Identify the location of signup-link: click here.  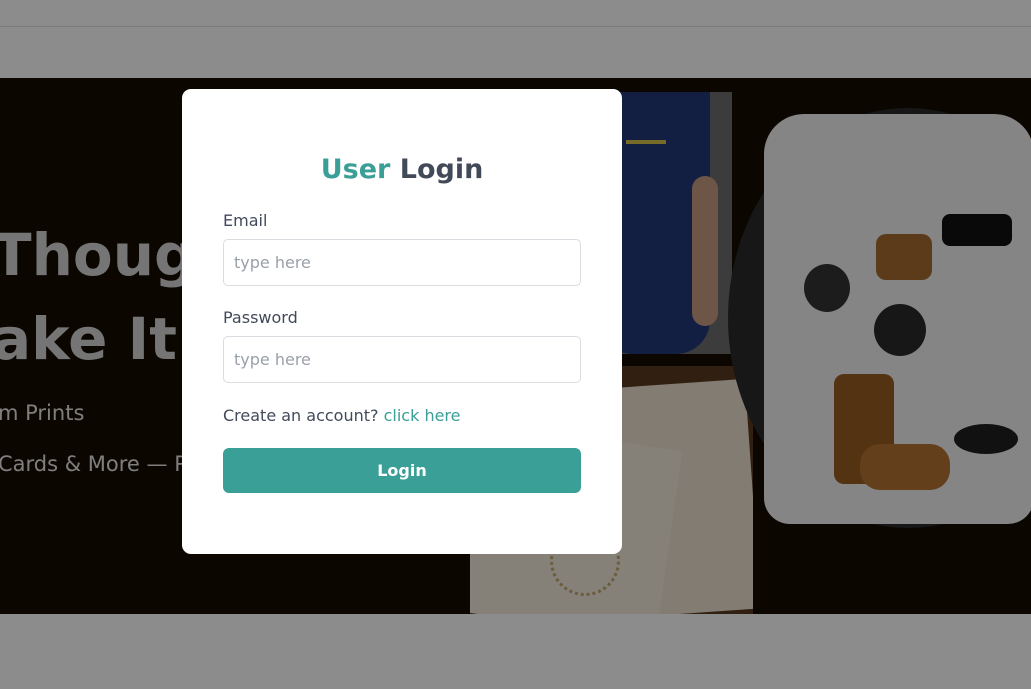
(422, 415).